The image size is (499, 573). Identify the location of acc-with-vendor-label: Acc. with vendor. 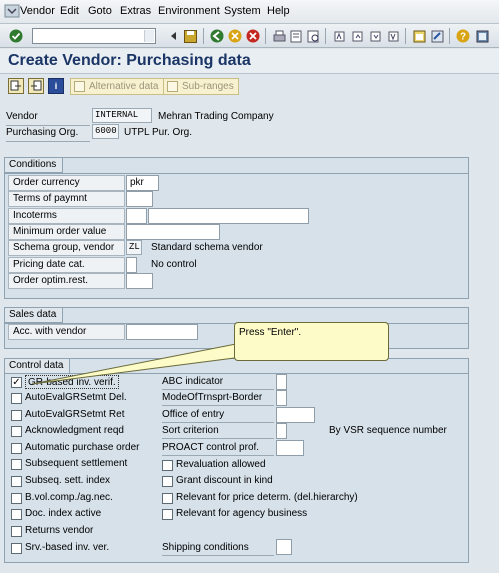
(66, 332).